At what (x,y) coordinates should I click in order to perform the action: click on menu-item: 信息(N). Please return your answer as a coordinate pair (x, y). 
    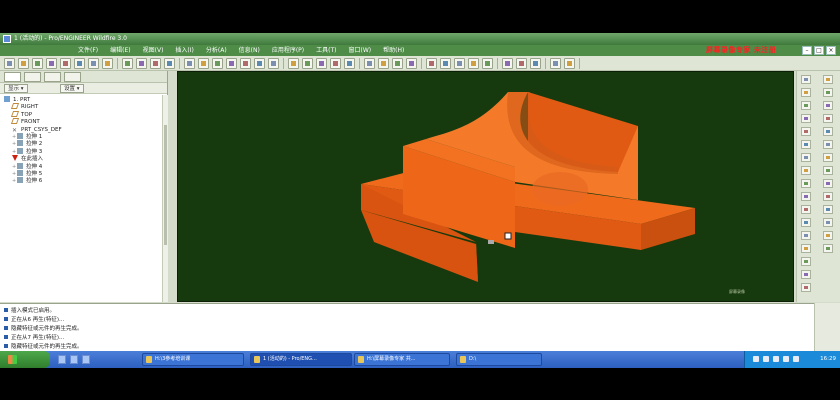
    Looking at the image, I should click on (249, 50).